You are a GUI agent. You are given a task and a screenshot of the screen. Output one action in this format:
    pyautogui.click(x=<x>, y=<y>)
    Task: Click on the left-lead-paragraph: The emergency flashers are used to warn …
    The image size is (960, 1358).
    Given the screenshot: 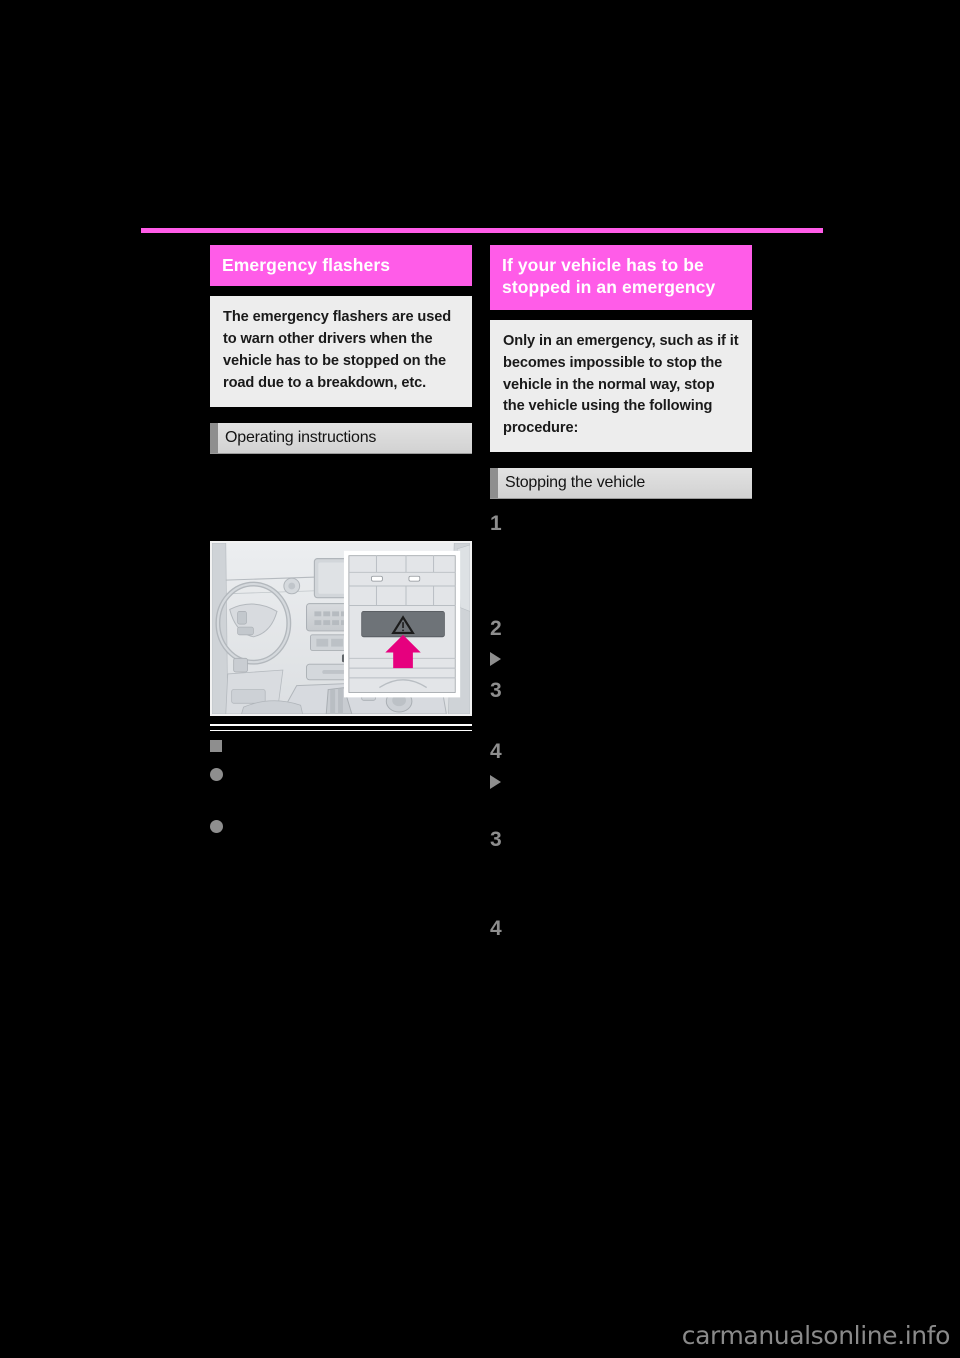 What is the action you would take?
    pyautogui.click(x=341, y=351)
    